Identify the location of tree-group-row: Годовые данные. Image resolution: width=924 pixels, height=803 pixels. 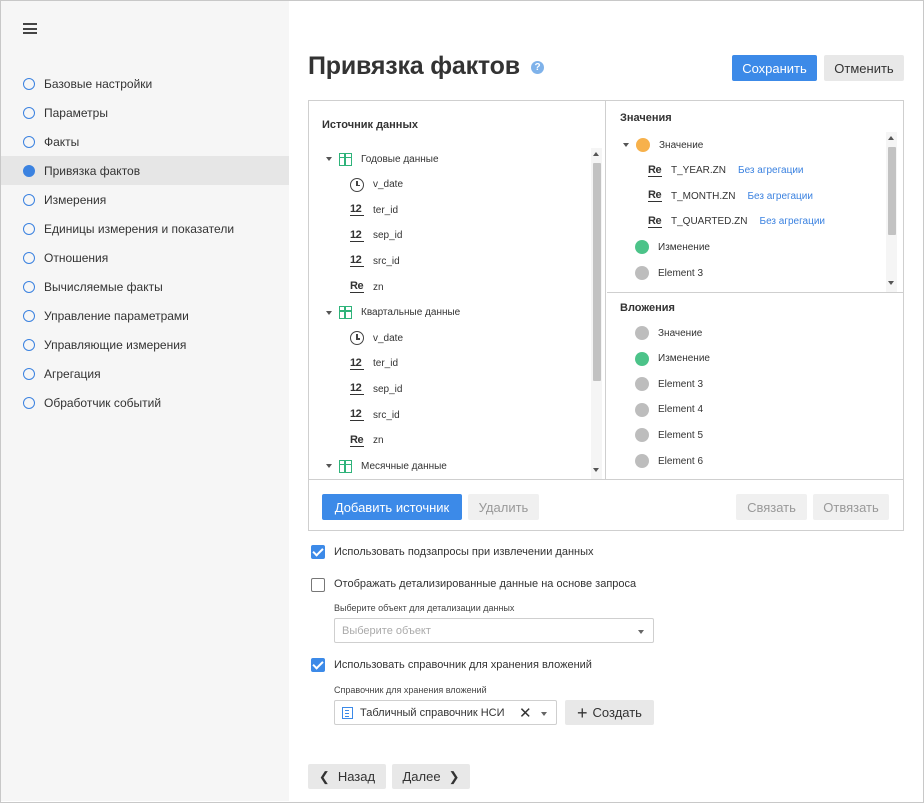
(382, 159).